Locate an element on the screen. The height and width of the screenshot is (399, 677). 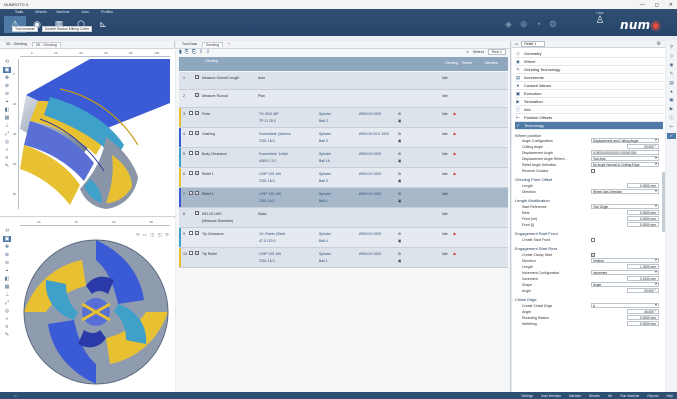
offsets-icon: ⊢ is located at coordinates (672, 127).